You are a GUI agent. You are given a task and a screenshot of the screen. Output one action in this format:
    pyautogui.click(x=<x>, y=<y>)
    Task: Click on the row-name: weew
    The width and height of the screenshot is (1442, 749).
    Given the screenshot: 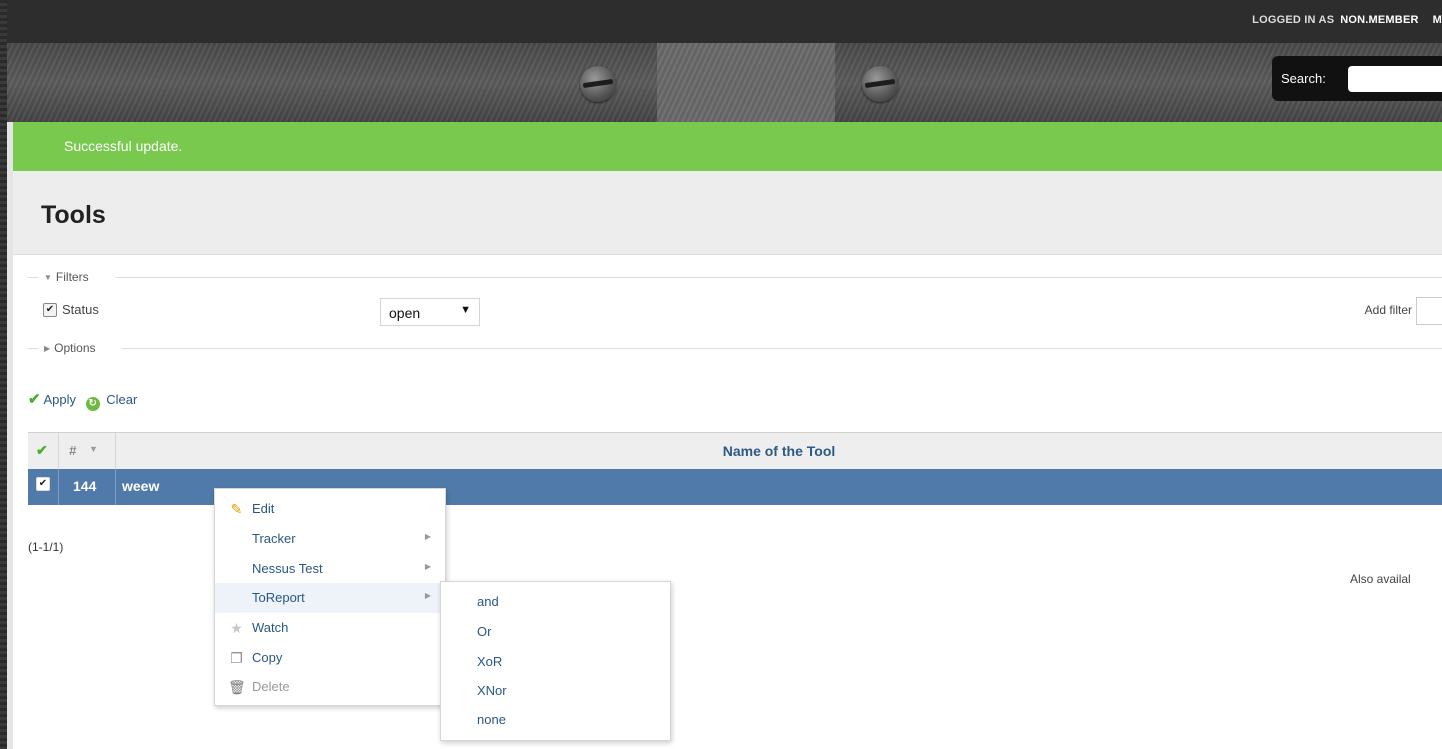 What is the action you would take?
    pyautogui.click(x=140, y=486)
    